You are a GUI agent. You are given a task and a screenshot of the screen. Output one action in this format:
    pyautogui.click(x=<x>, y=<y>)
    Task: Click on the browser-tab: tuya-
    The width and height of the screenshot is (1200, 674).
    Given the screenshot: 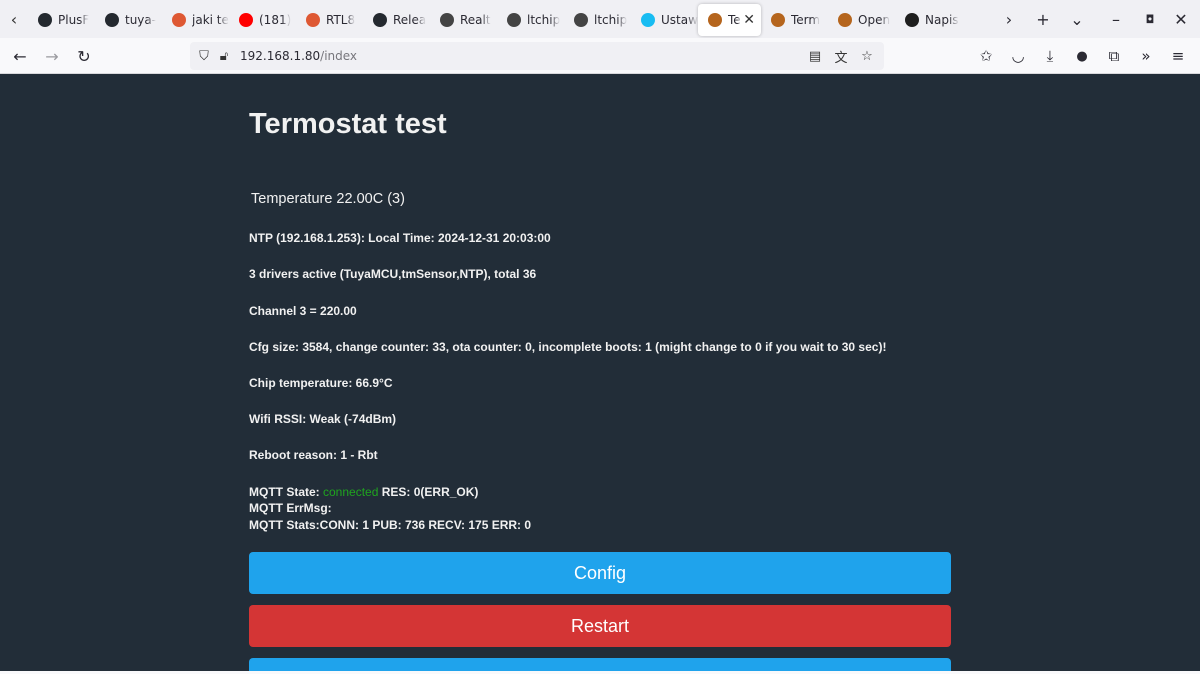 What is the action you would take?
    pyautogui.click(x=128, y=20)
    